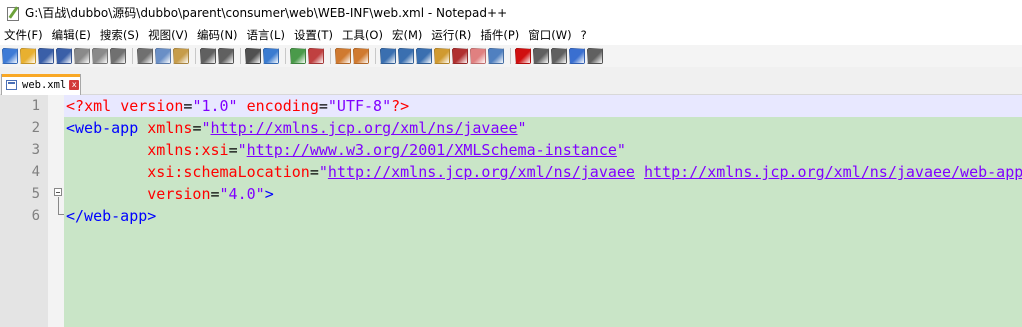 The width and height of the screenshot is (1022, 327). What do you see at coordinates (253, 56) in the screenshot?
I see `find-icon` at bounding box center [253, 56].